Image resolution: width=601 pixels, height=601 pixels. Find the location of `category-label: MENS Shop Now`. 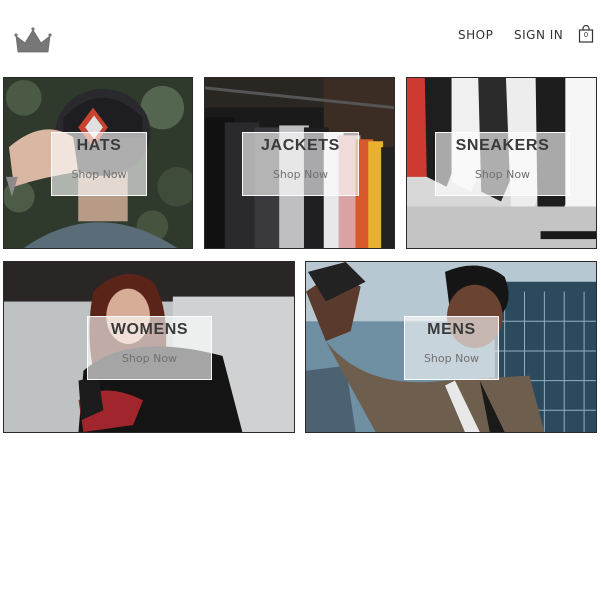

category-label: MENS Shop Now is located at coordinates (451, 348).